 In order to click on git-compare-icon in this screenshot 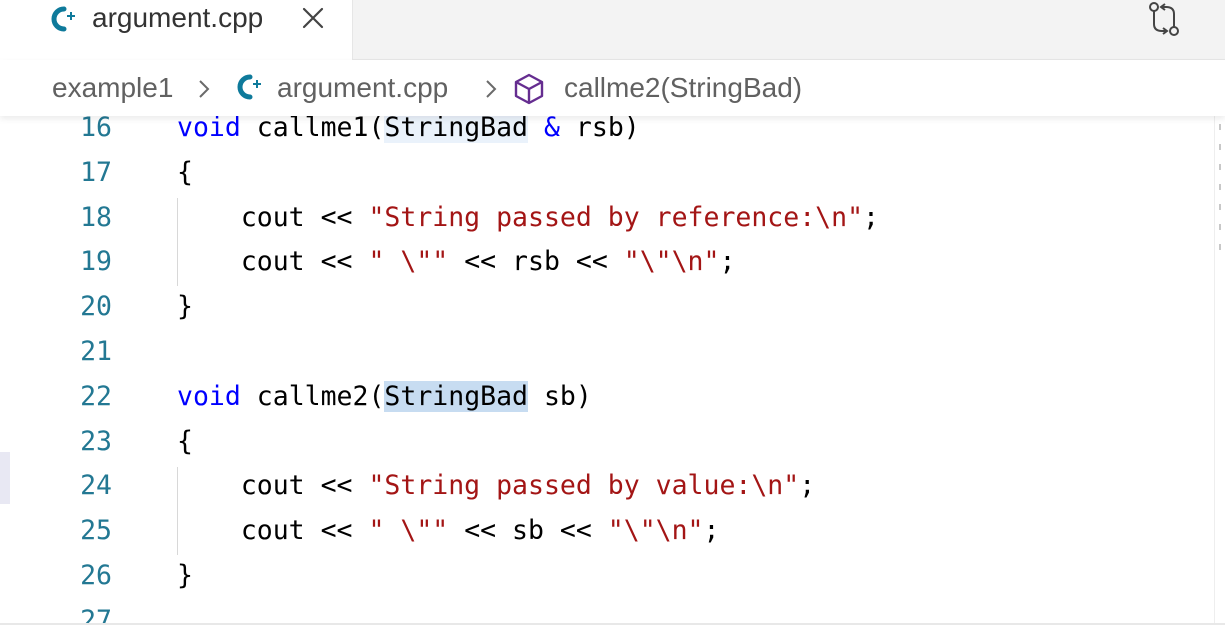, I will do `click(1164, 20)`.